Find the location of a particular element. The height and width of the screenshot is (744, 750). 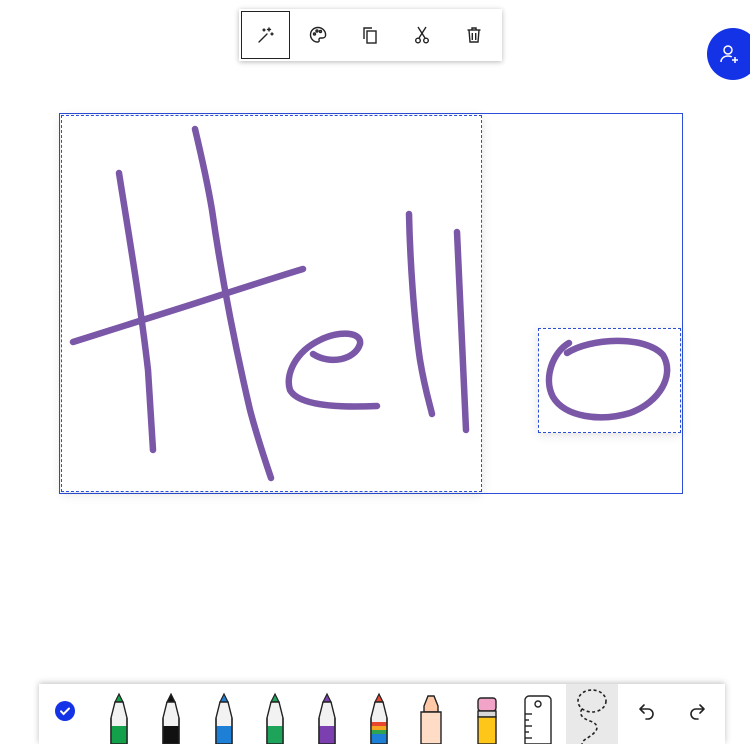

redo-icon is located at coordinates (697, 712).